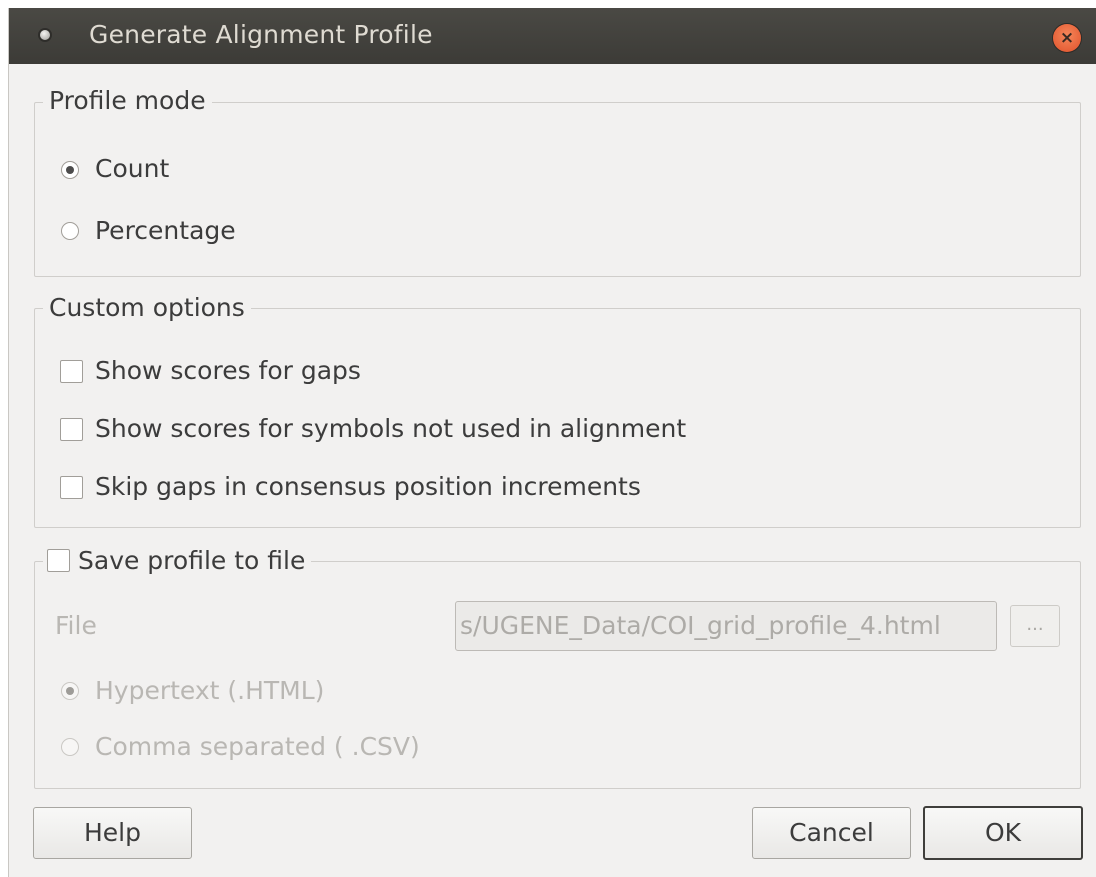 This screenshot has height=877, width=1096. What do you see at coordinates (209, 691) in the screenshot?
I see `html-format-label: Hypertext (.HTML)` at bounding box center [209, 691].